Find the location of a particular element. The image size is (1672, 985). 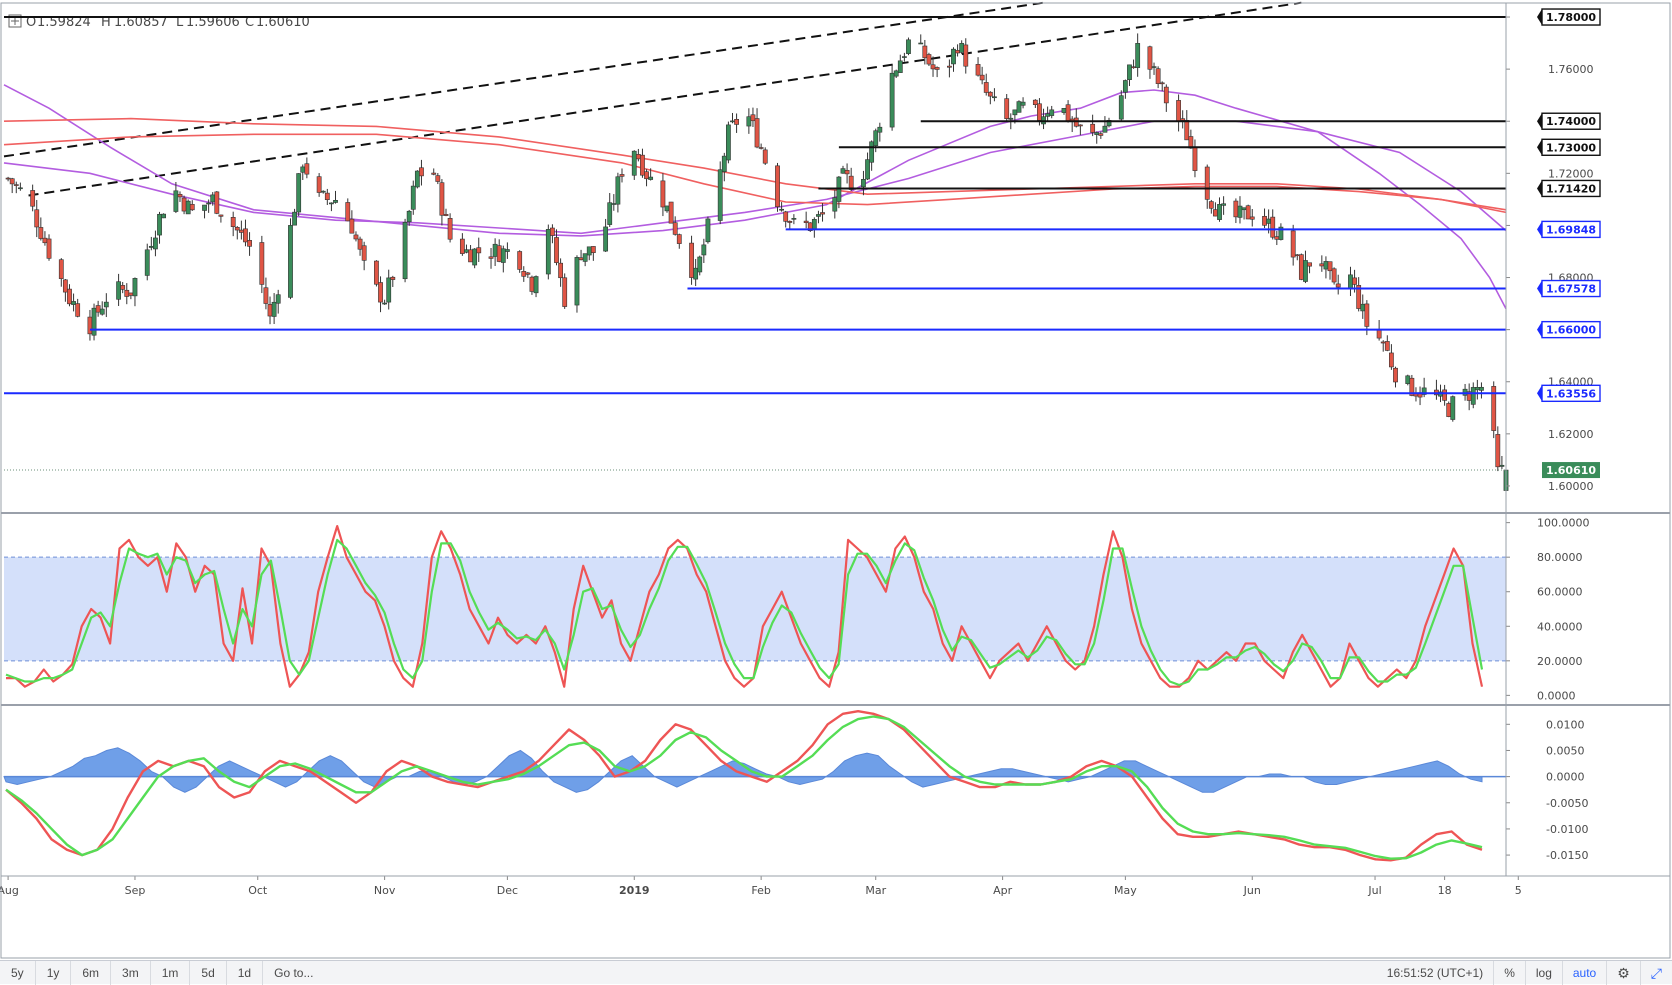

auto-toggle: auto is located at coordinates (1583, 972).